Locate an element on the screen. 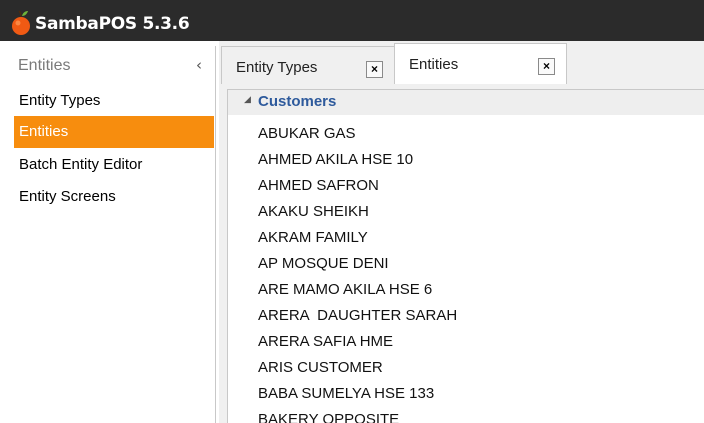 This screenshot has width=704, height=423. sidebar-item-entity-types: Entity Types is located at coordinates (114, 101).